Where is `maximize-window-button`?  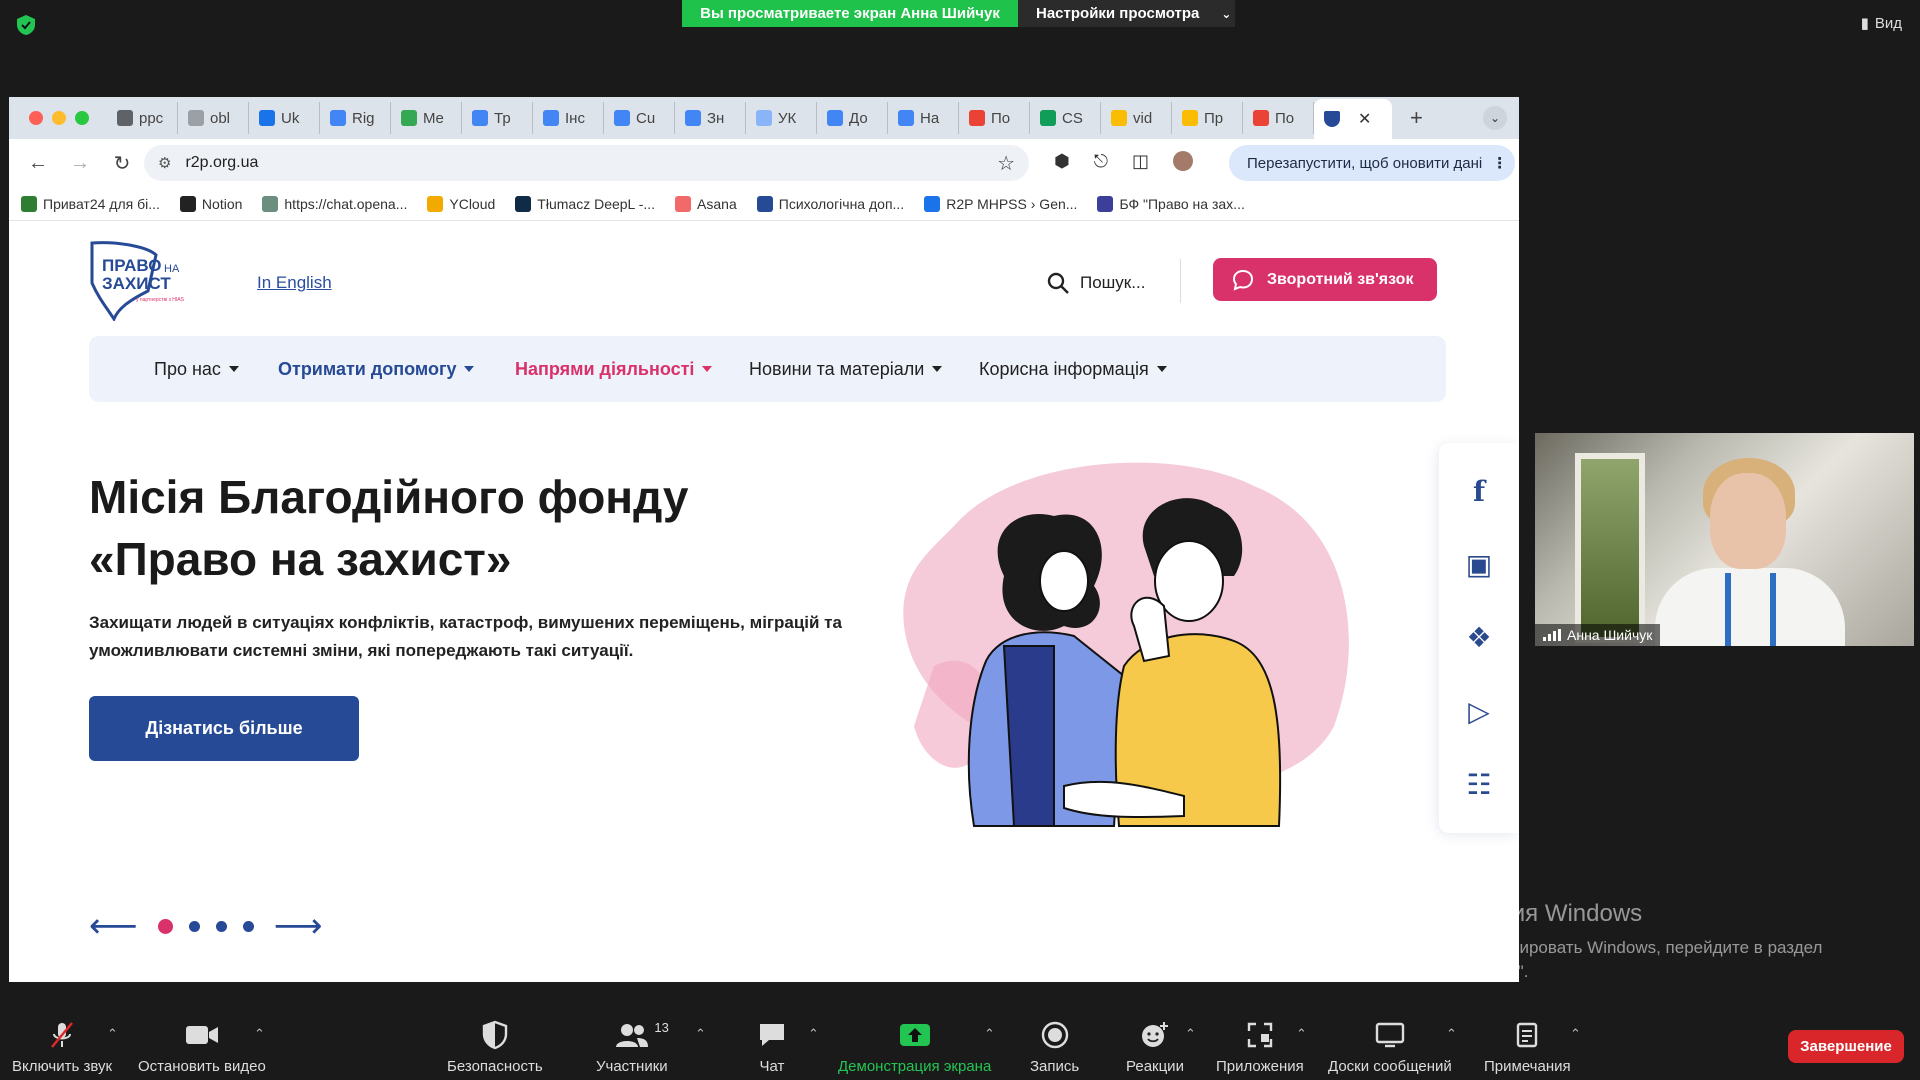
maximize-window-button is located at coordinates (82, 118).